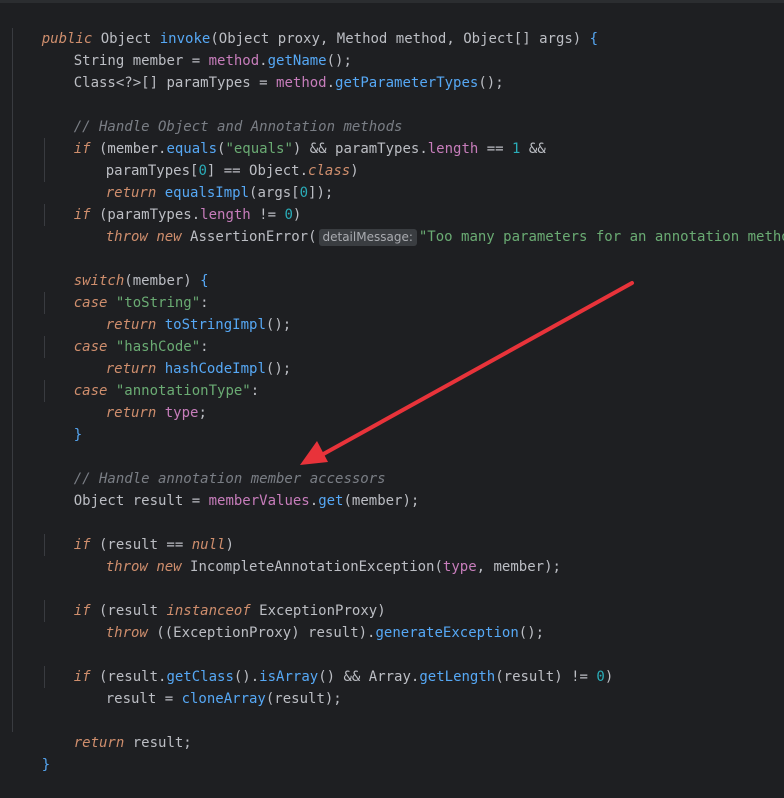 This screenshot has height=798, width=784. Describe the element at coordinates (381, 501) in the screenshot. I see `code-token: (member);` at that location.